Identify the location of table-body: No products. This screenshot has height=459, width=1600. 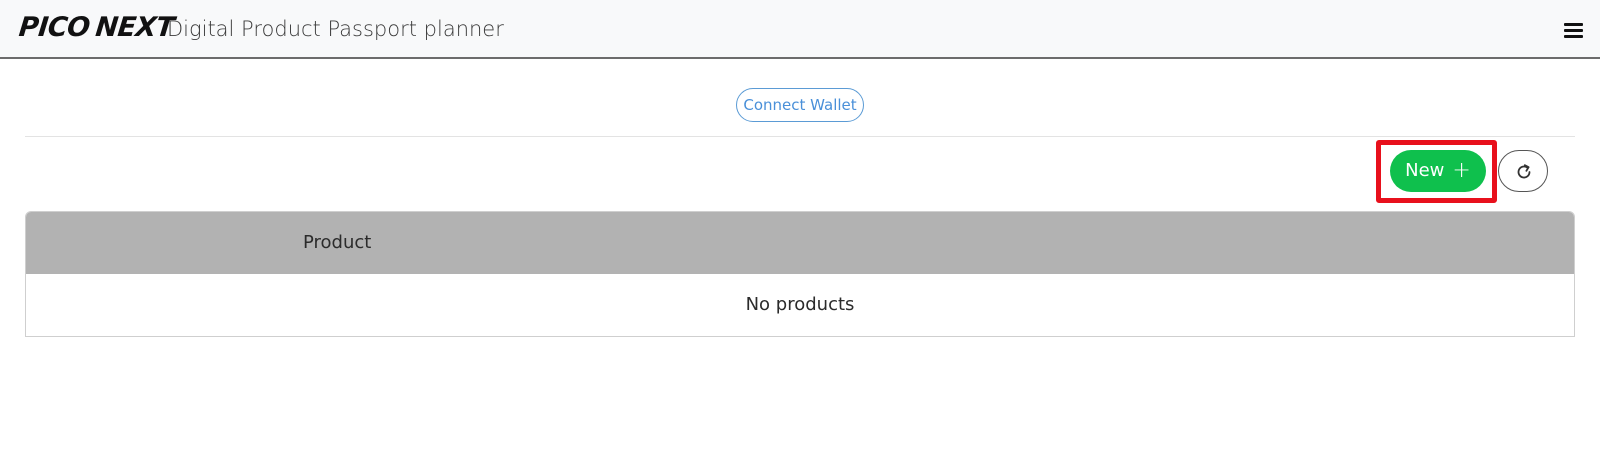
(800, 305).